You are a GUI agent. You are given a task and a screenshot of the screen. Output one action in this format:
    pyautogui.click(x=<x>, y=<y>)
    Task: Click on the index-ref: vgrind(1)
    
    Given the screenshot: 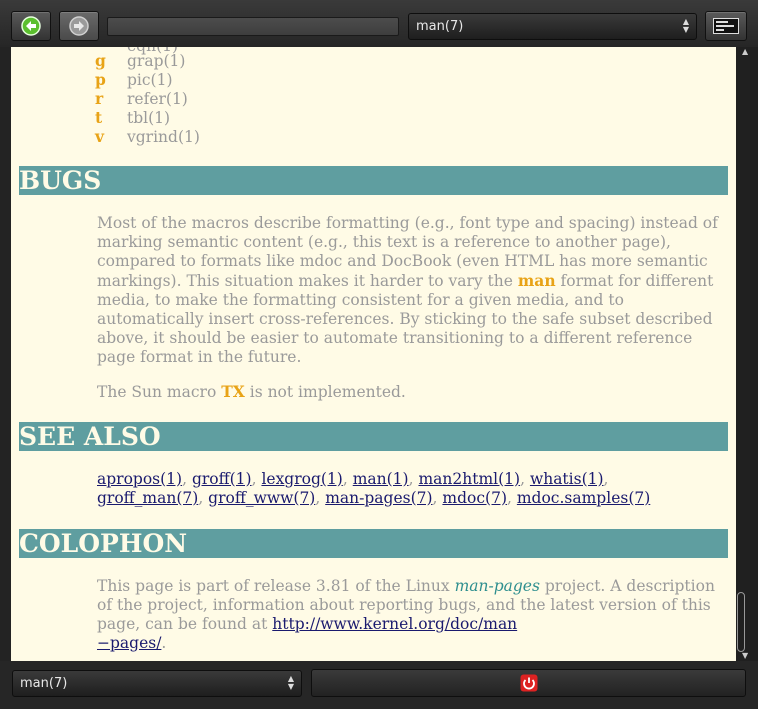 What is the action you would take?
    pyautogui.click(x=163, y=137)
    